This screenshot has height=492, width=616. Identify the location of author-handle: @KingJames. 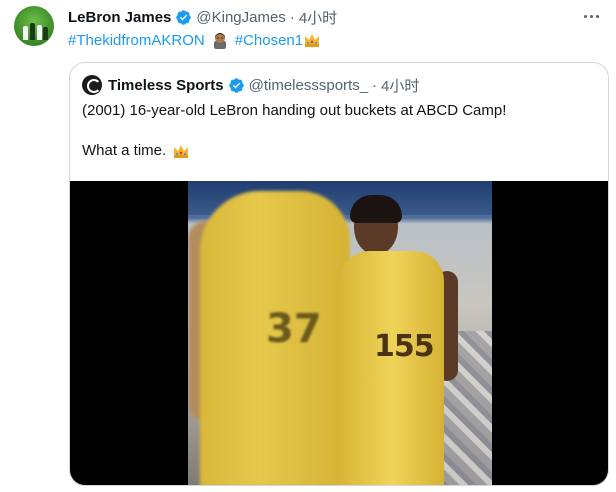
(240, 17).